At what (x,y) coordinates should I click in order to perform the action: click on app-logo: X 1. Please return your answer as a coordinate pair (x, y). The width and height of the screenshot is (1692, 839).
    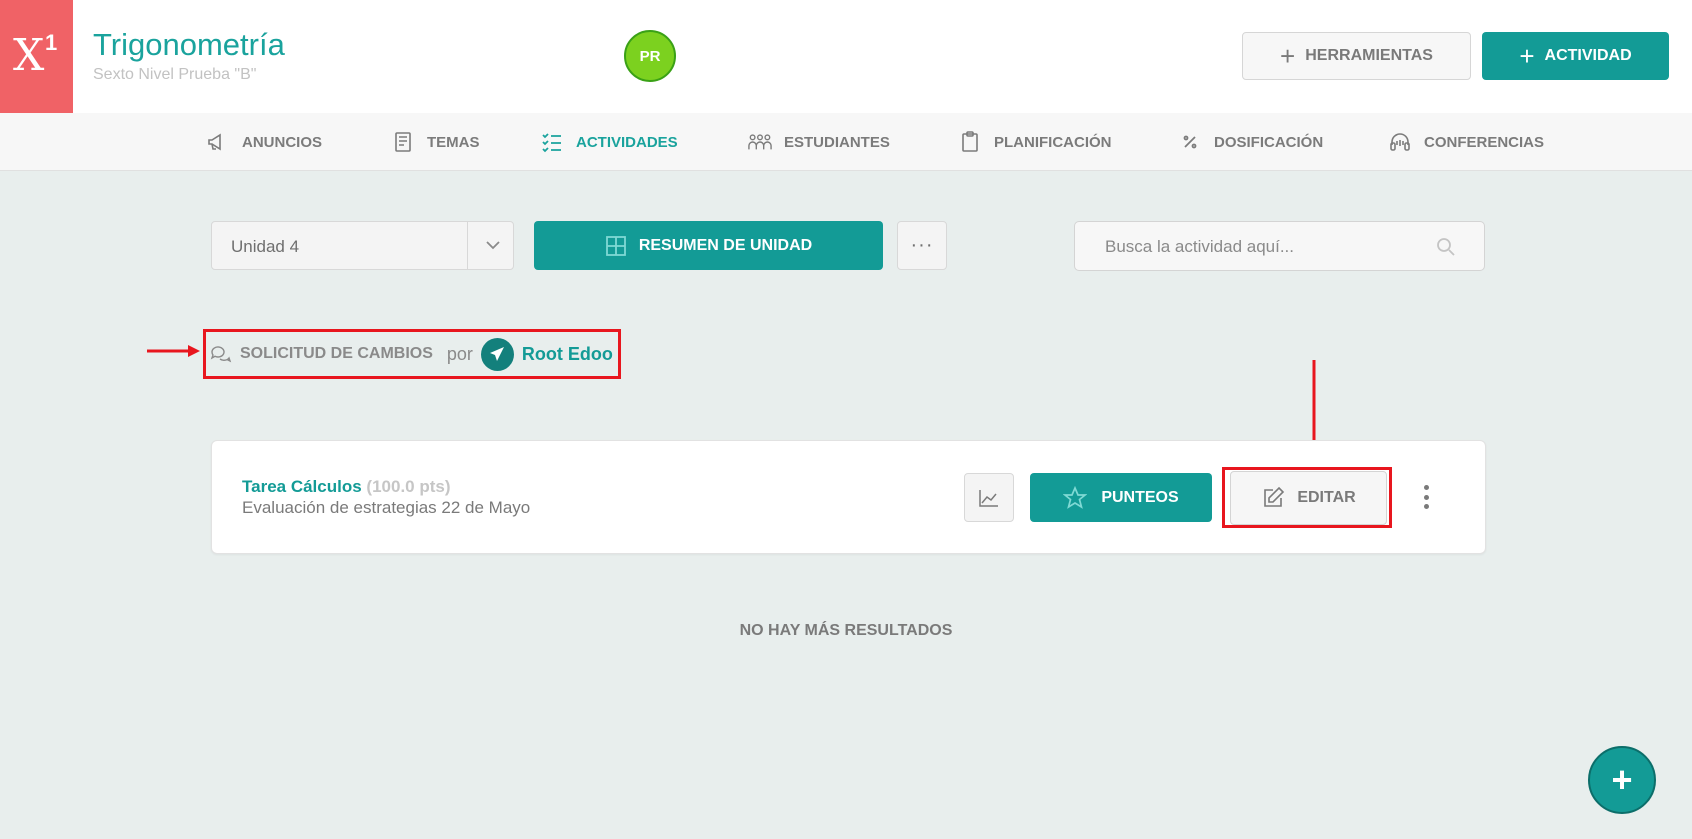
    Looking at the image, I should click on (36, 56).